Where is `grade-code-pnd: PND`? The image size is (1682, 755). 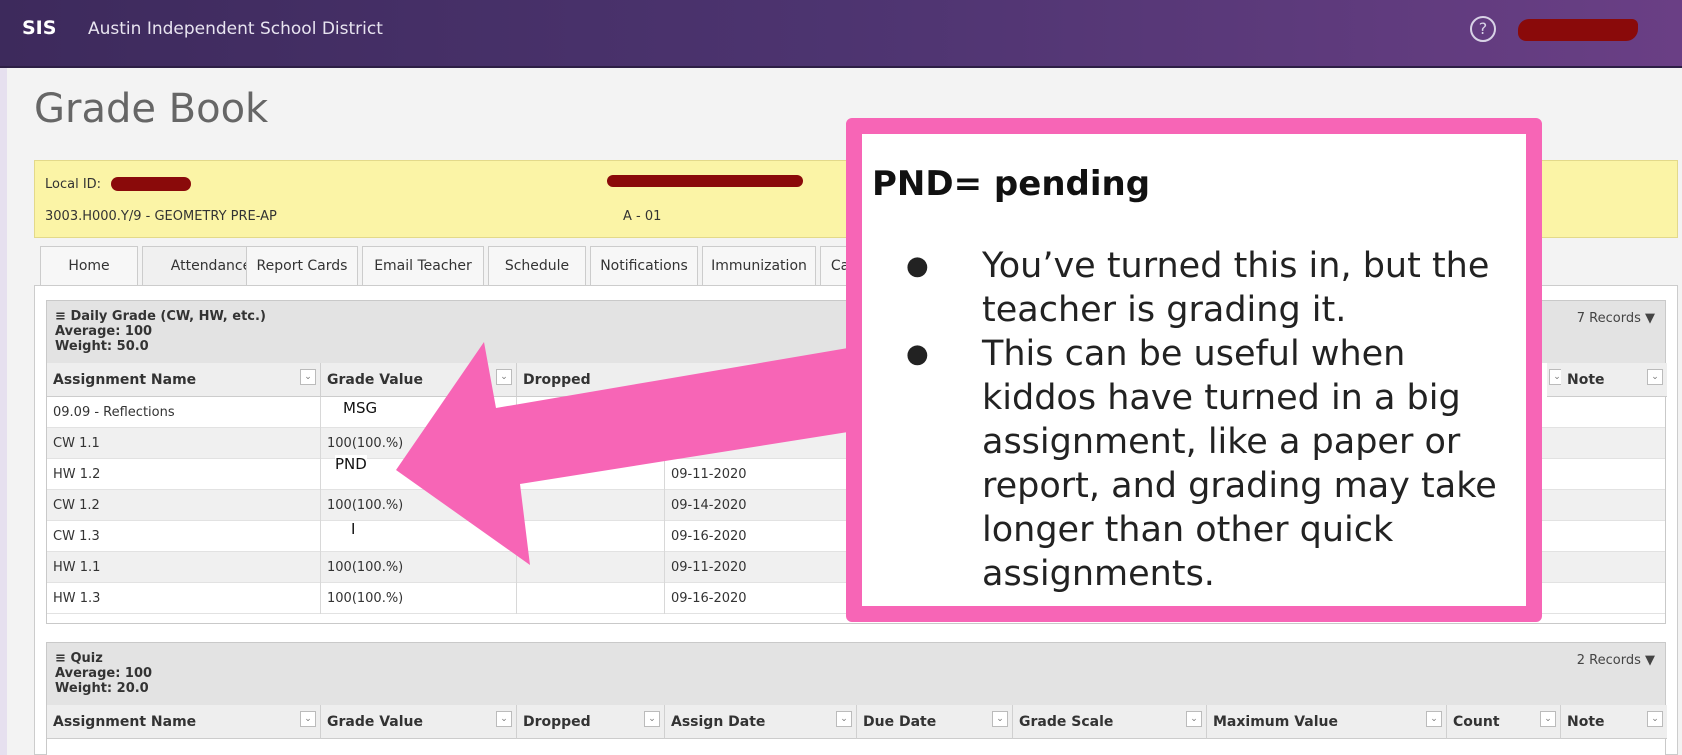
grade-code-pnd: PND is located at coordinates (351, 464).